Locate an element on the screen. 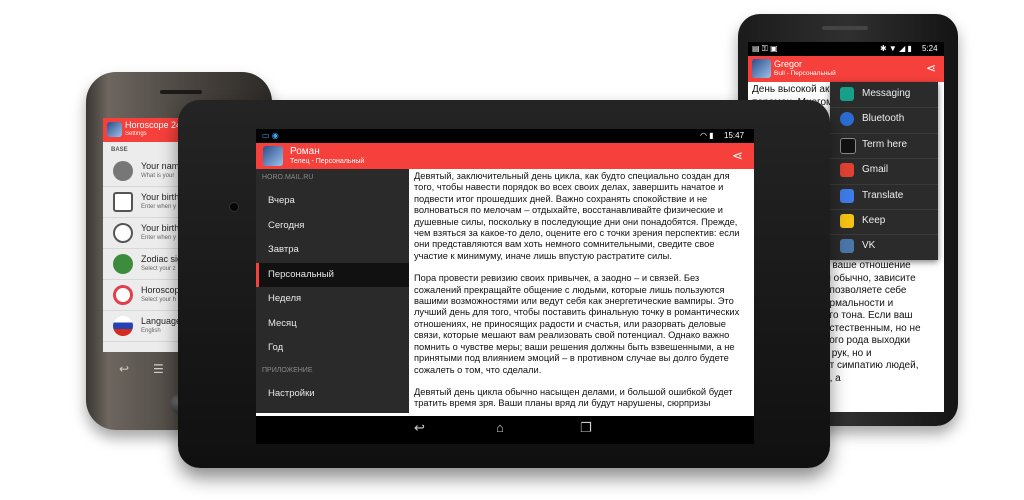 The width and height of the screenshot is (1024, 500). gmail-icon is located at coordinates (847, 170).